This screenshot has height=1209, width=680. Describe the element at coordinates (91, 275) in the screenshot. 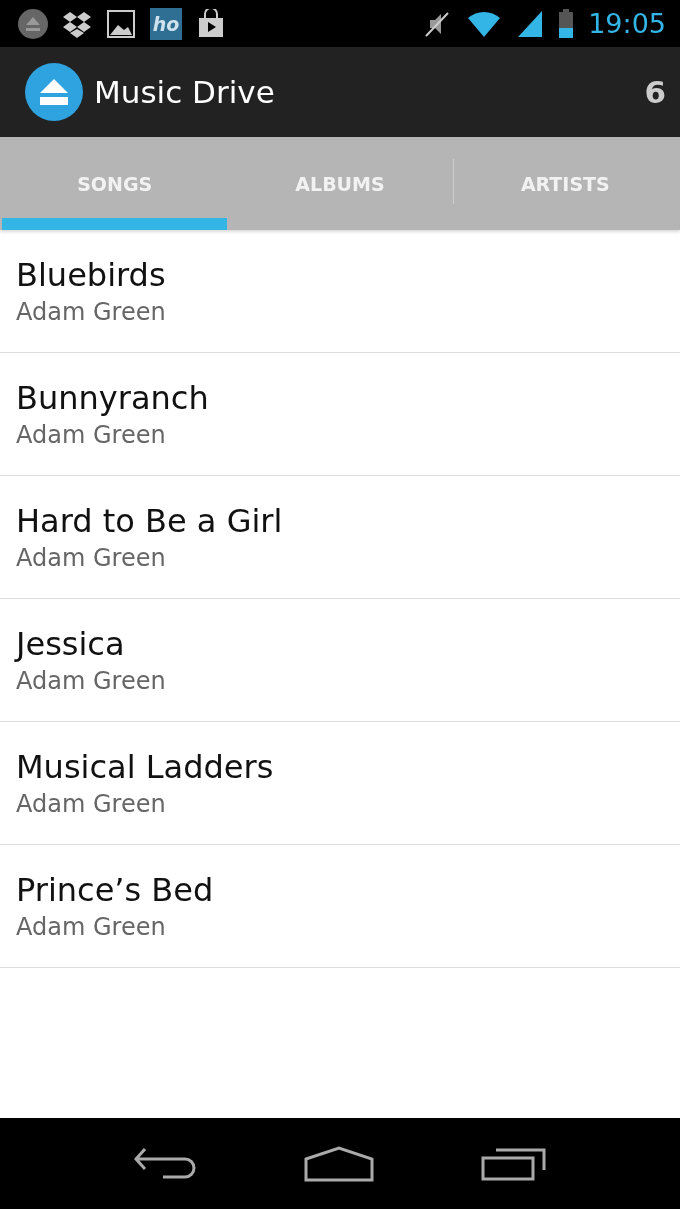

I see `song-title: Bluebirds` at that location.